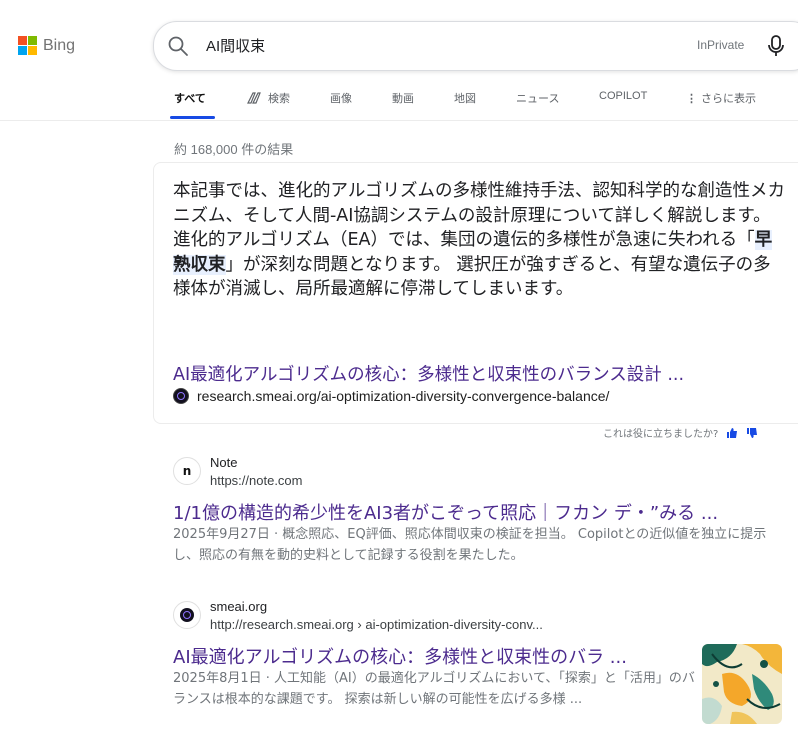  What do you see at coordinates (721, 98) in the screenshot?
I see `tab-more: ⋮ さらに表示` at bounding box center [721, 98].